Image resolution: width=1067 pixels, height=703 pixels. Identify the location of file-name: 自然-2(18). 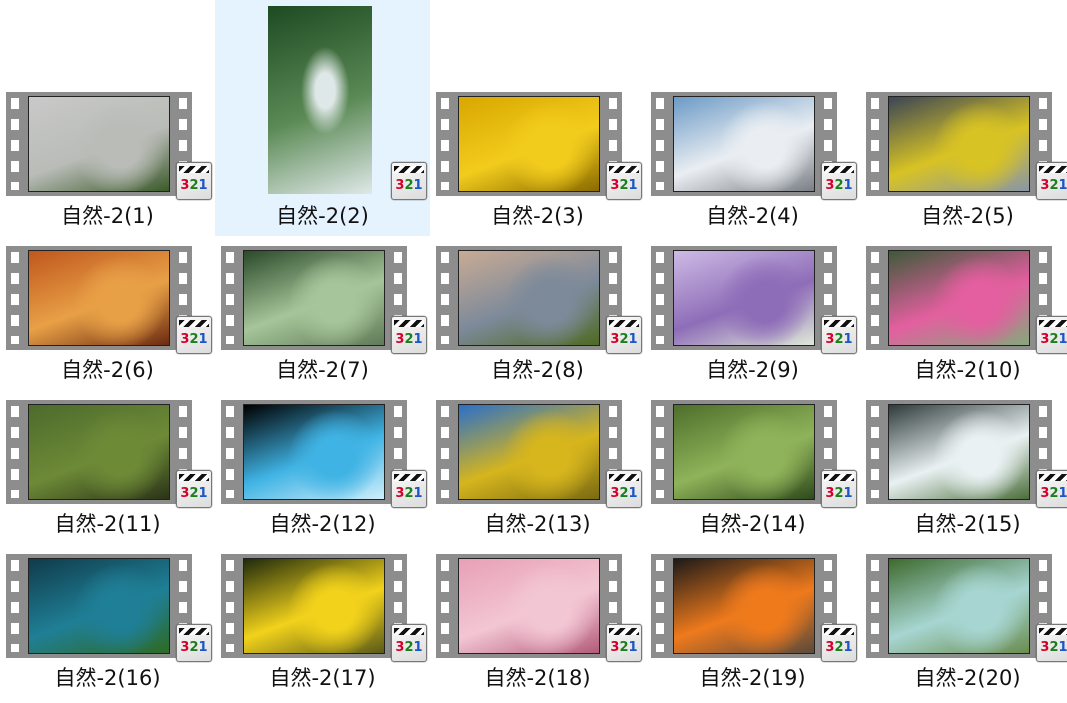
(537, 678).